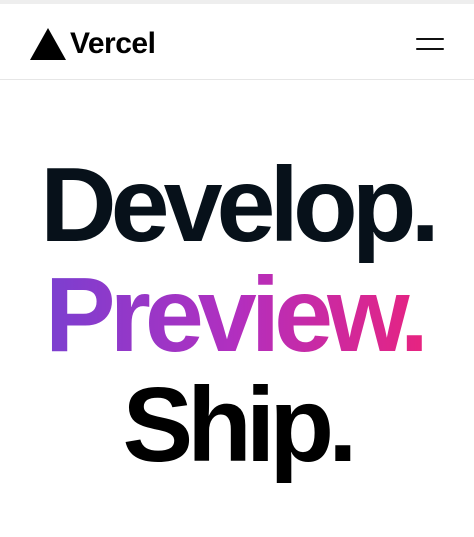 The width and height of the screenshot is (474, 537). What do you see at coordinates (430, 49) in the screenshot?
I see `menu-bar-bottom` at bounding box center [430, 49].